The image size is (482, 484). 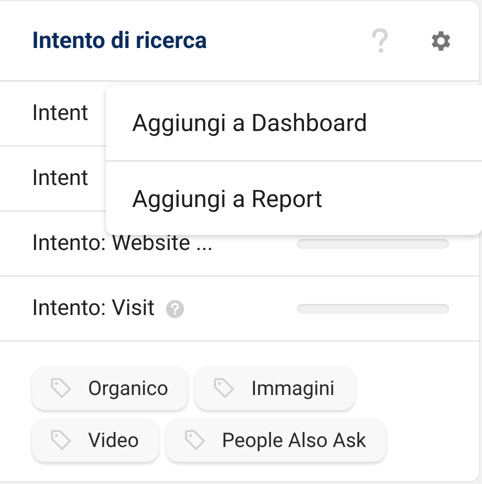 I want to click on tag-chip: Video, so click(x=95, y=440).